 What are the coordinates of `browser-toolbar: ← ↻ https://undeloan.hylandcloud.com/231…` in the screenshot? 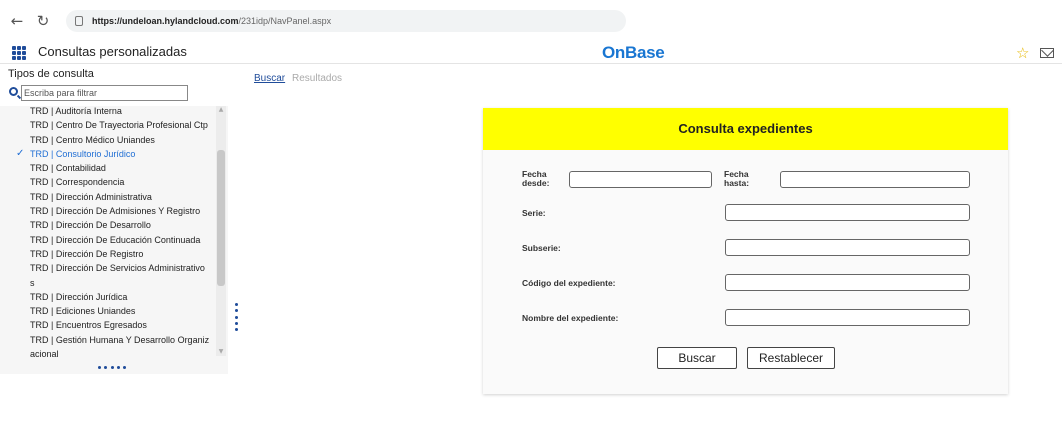 It's located at (531, 21).